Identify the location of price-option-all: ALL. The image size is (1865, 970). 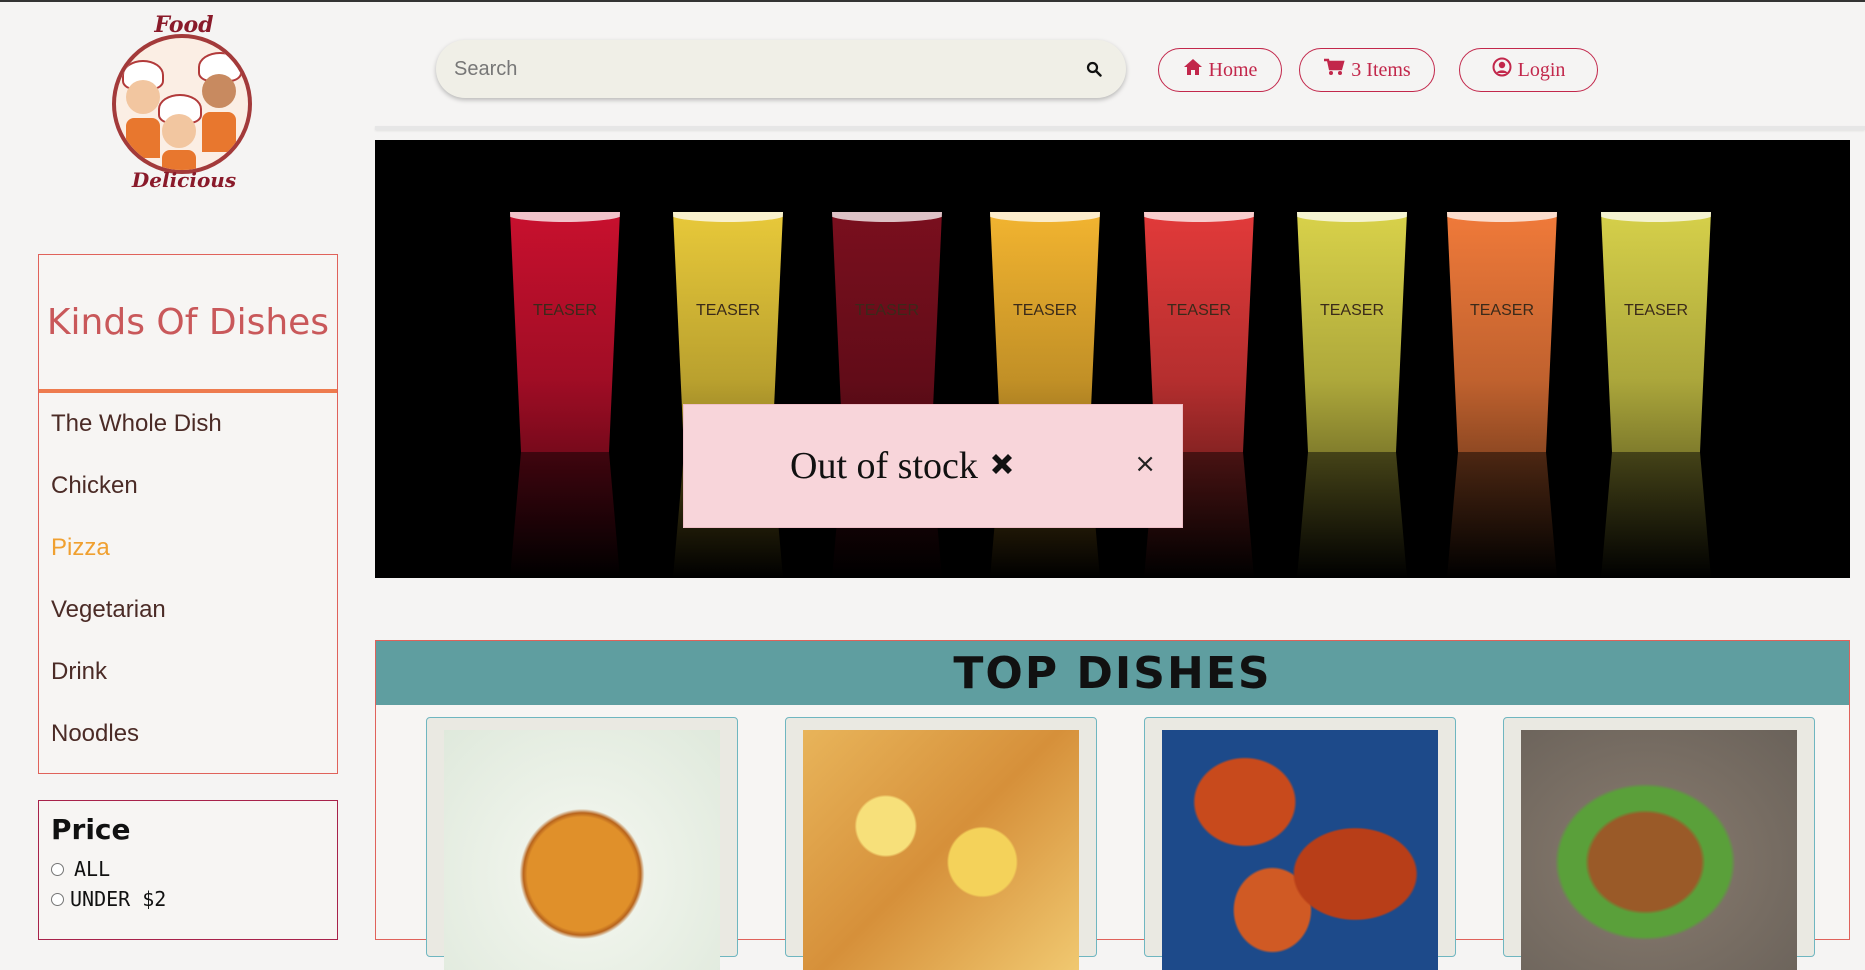
(188, 869).